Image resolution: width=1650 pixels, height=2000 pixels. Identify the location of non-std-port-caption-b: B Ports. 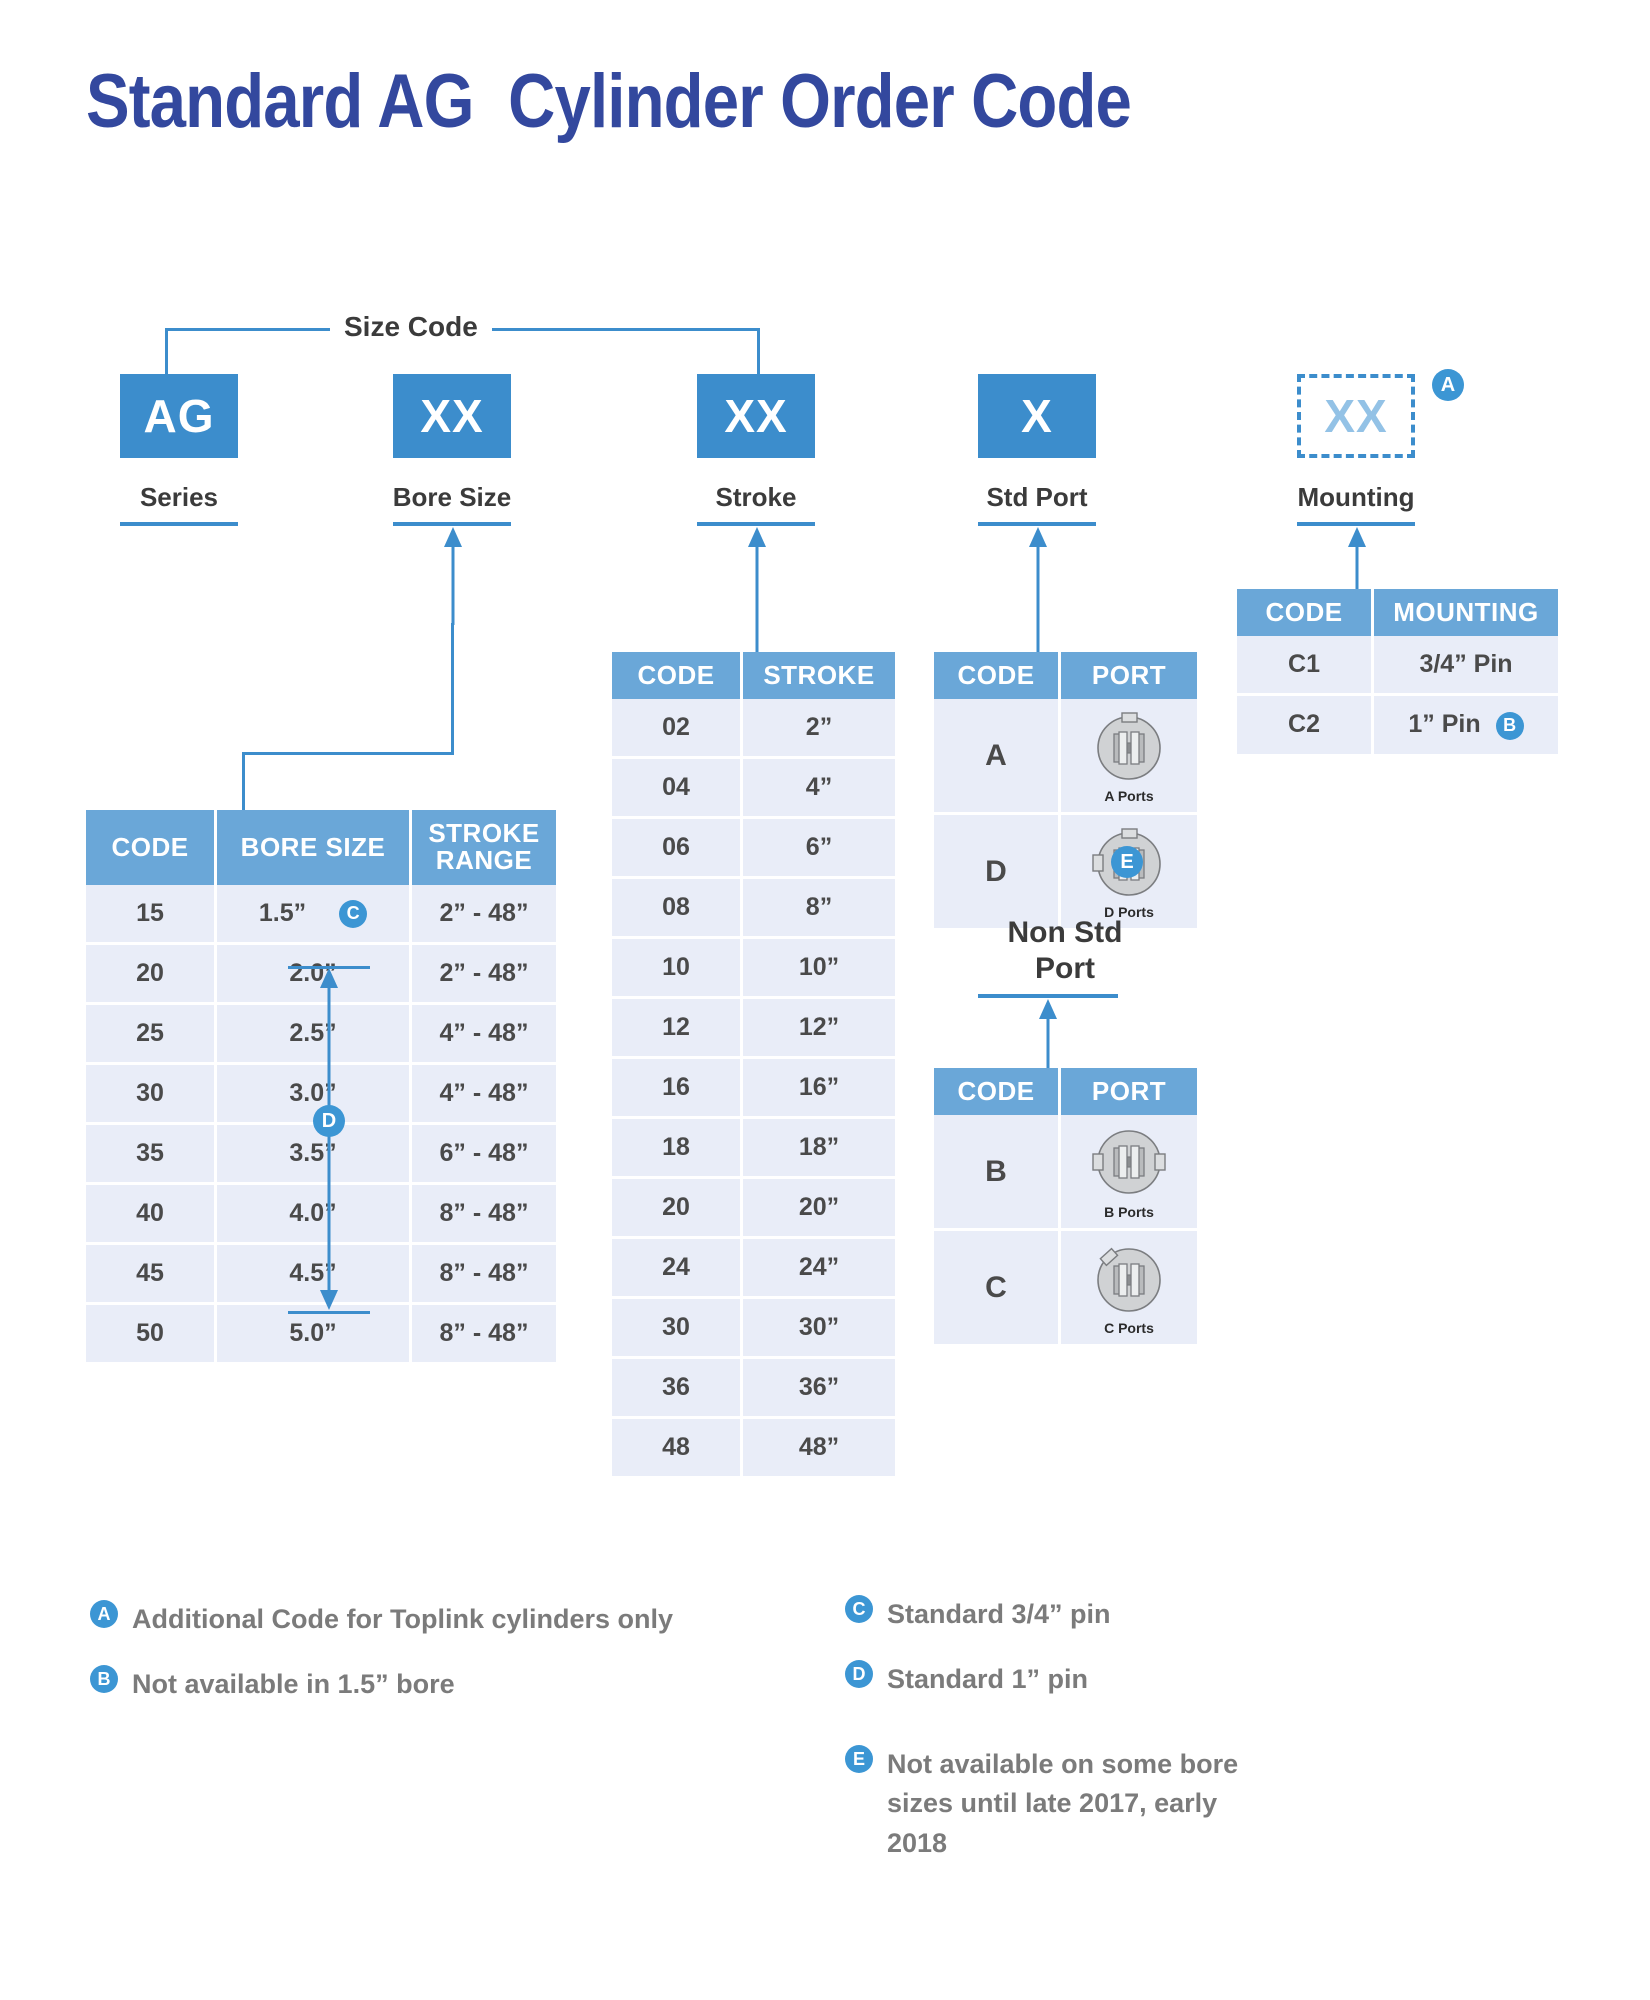
(1129, 1212).